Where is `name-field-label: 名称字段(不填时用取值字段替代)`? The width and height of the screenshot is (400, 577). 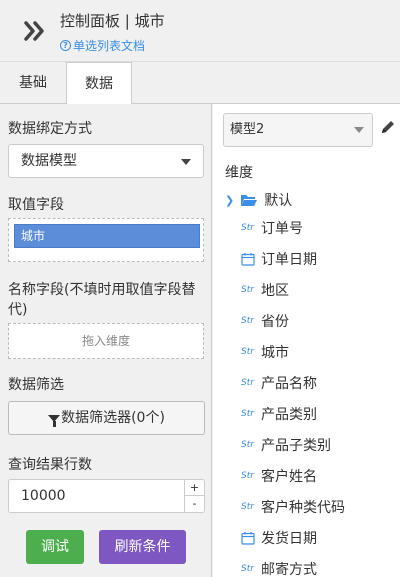 name-field-label: 名称字段(不填时用取值字段替代) is located at coordinates (102, 300).